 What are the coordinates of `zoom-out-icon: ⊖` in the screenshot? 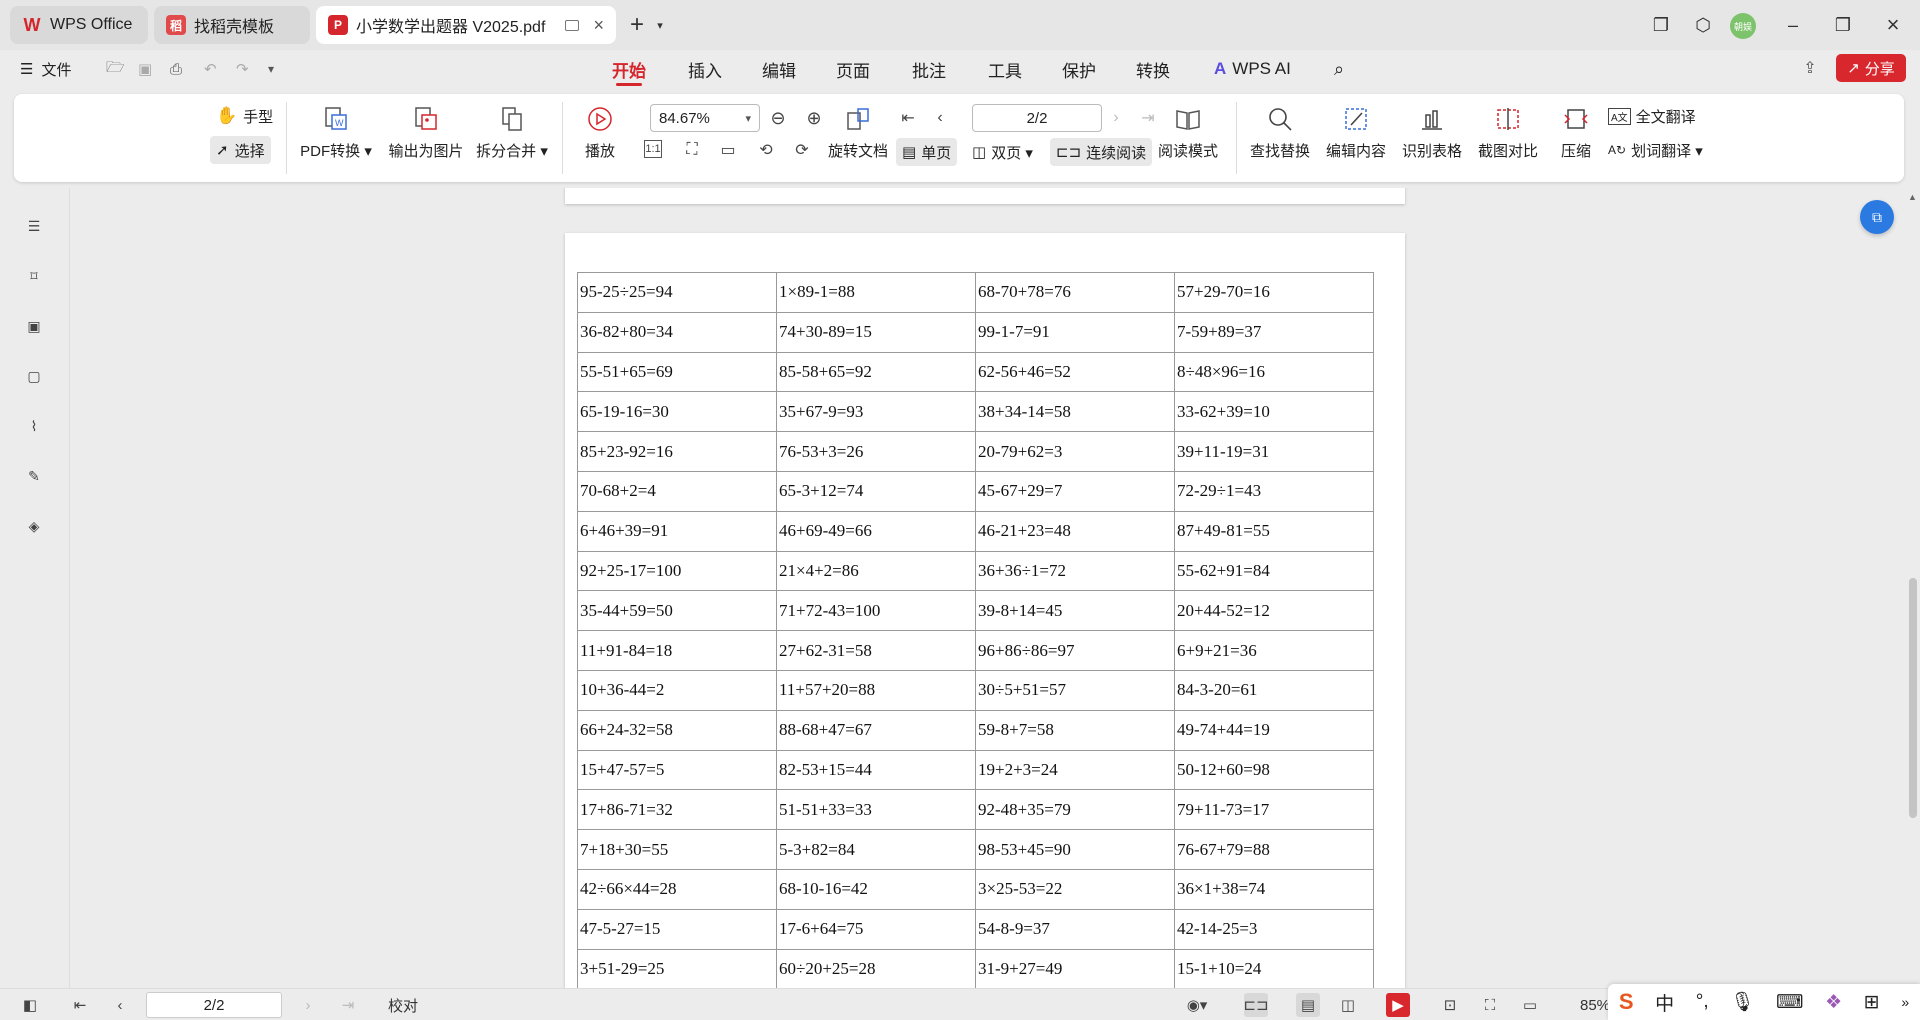 It's located at (778, 118).